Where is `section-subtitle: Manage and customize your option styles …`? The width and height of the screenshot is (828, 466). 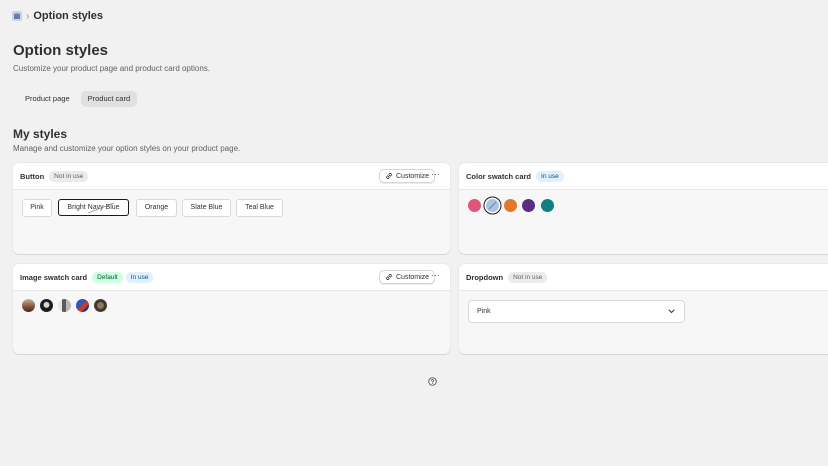 section-subtitle: Manage and customize your option styles … is located at coordinates (127, 148).